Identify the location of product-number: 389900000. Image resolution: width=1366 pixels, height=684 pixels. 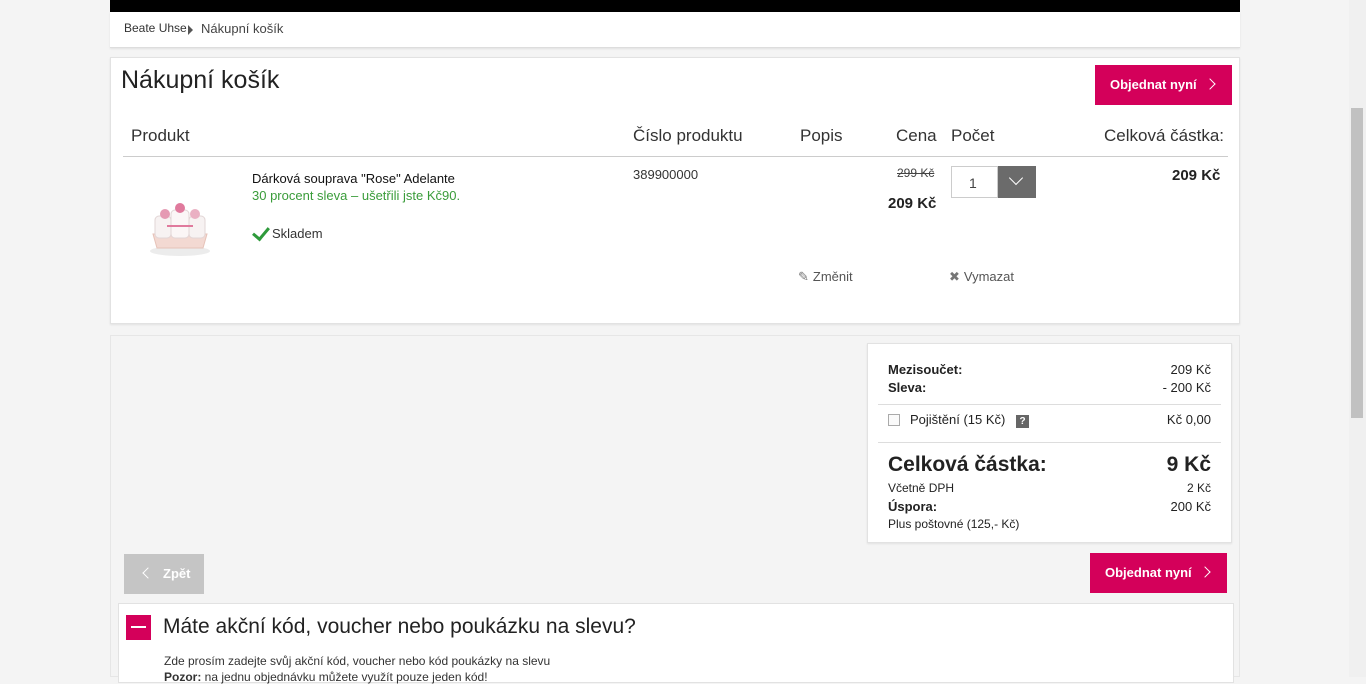
(666, 174).